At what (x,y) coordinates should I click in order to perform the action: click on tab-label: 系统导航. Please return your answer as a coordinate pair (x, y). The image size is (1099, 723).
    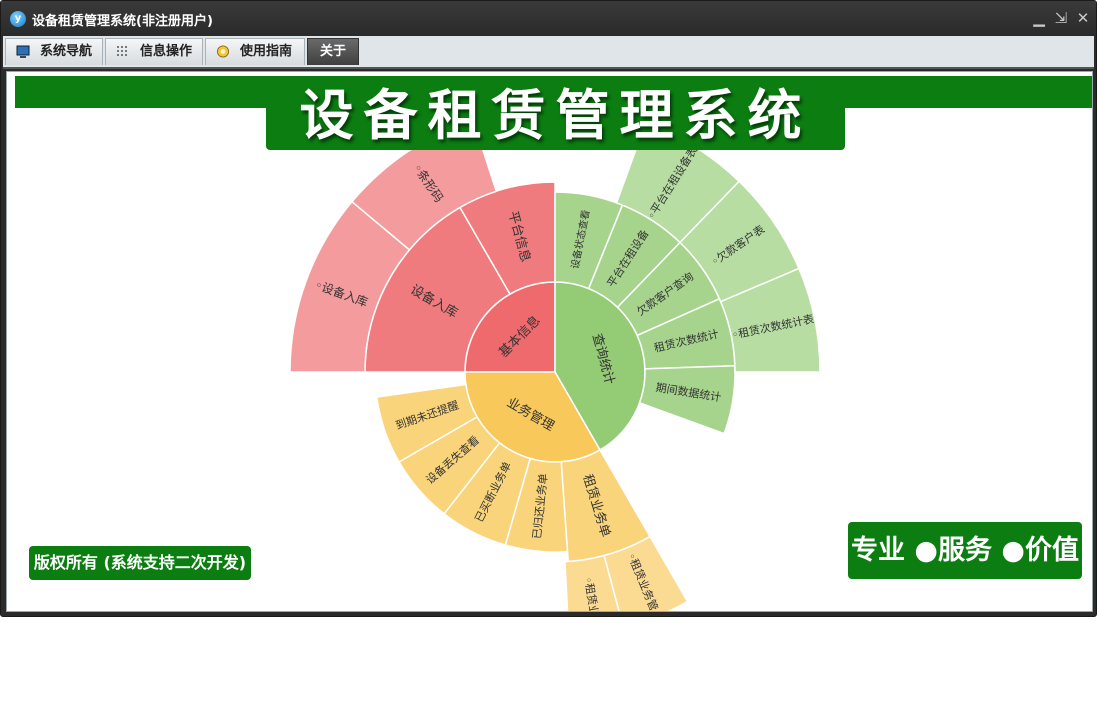
    Looking at the image, I should click on (66, 51).